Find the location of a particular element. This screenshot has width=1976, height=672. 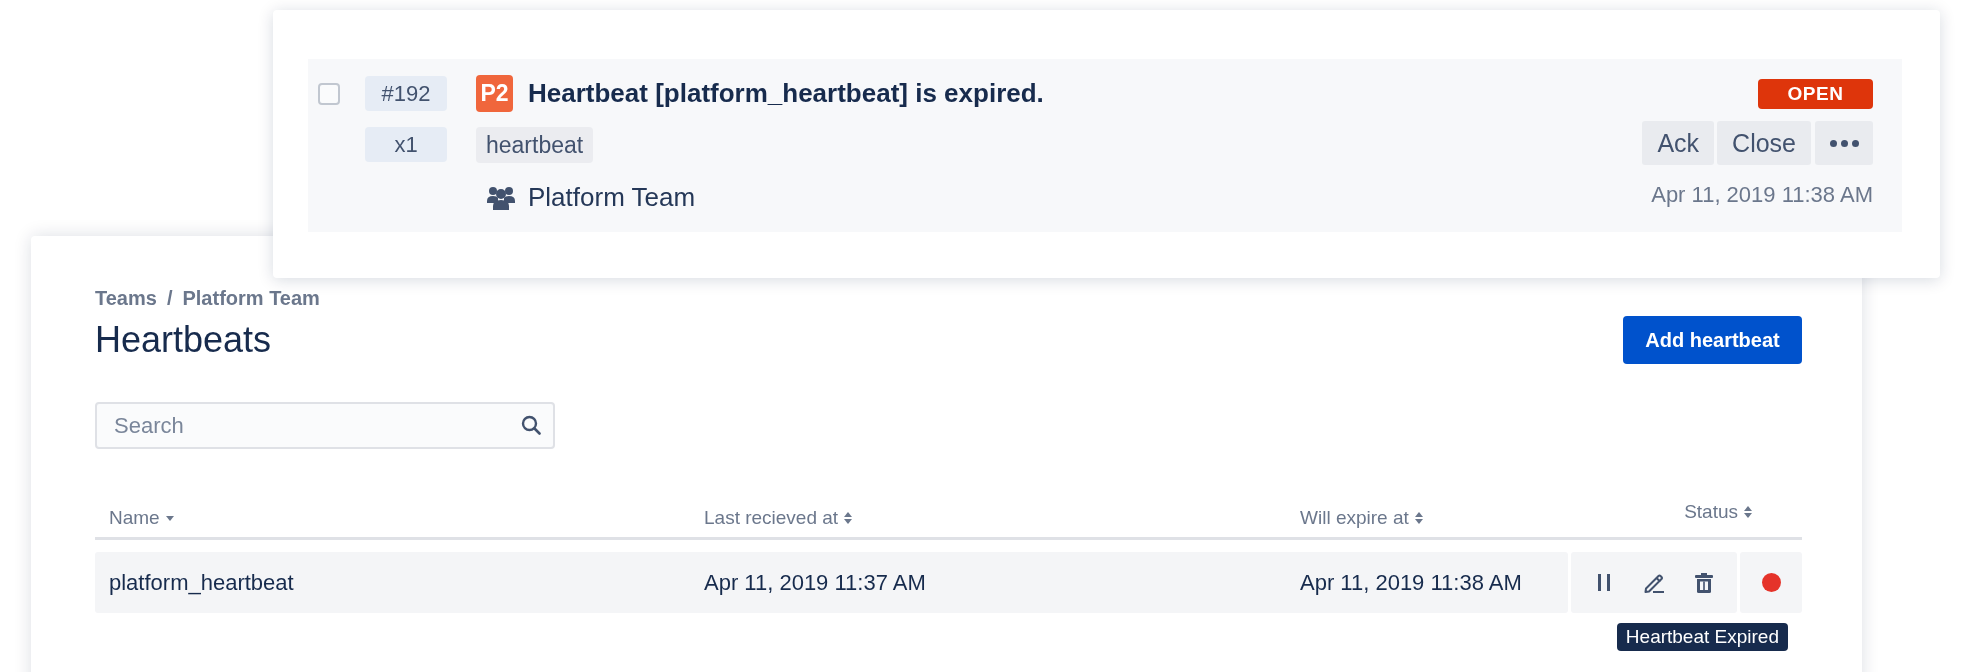

action-button: Ack is located at coordinates (1678, 143).